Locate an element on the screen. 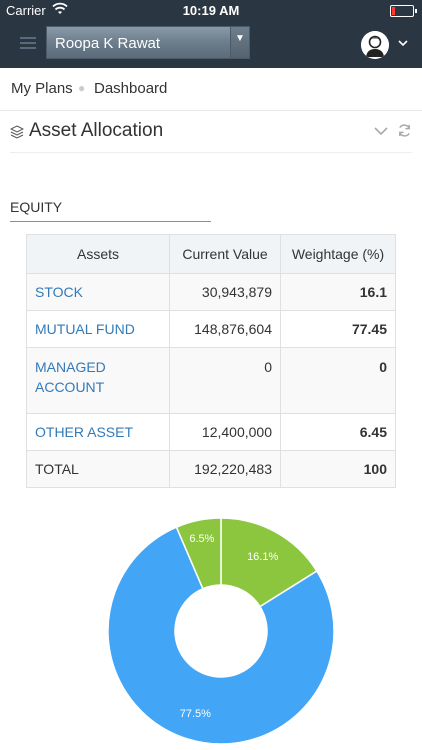 This screenshot has height=750, width=422. table-row: MANAGED ACCOUNT 0 0 is located at coordinates (211, 380).